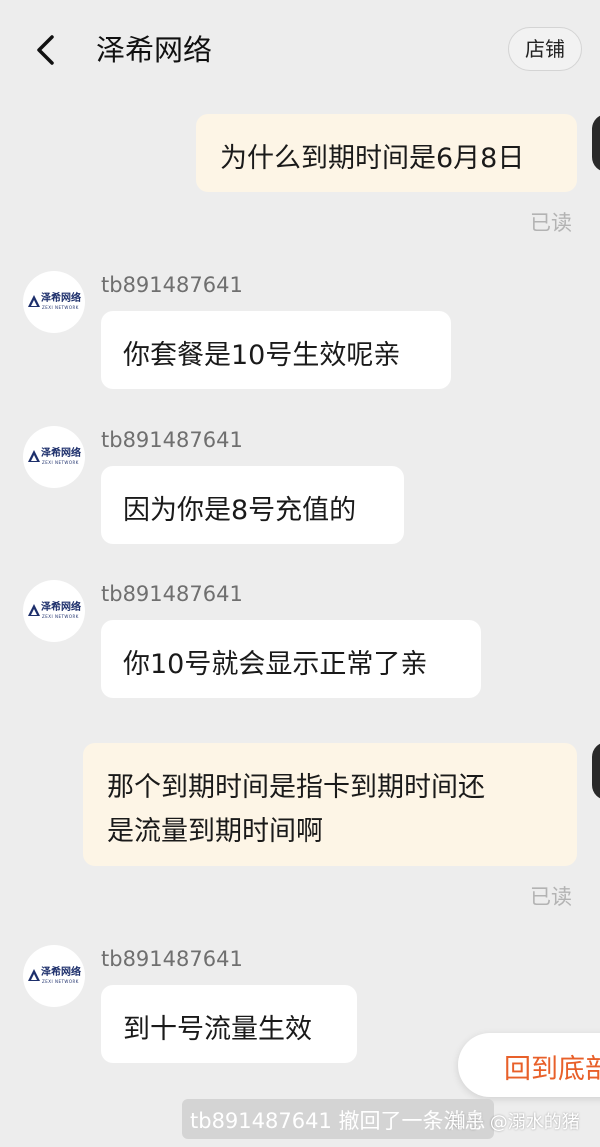 The width and height of the screenshot is (600, 1147). I want to click on message-bubble-incoming: 你套餐是10号生效呢亲, so click(276, 350).